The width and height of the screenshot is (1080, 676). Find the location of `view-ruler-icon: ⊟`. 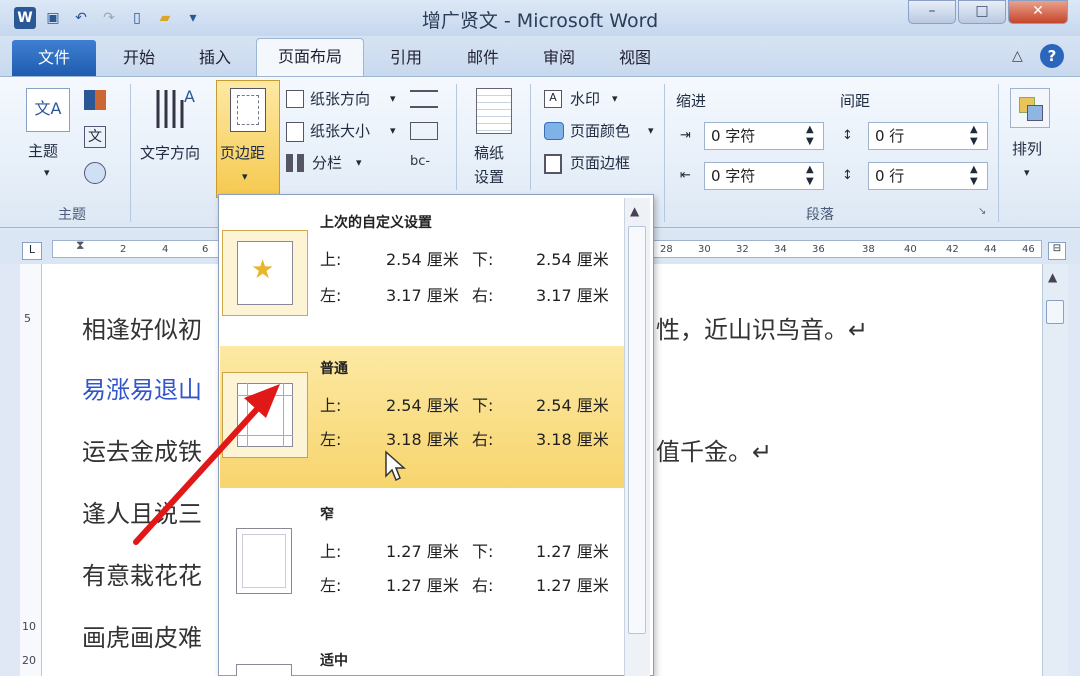

view-ruler-icon: ⊟ is located at coordinates (1057, 251).